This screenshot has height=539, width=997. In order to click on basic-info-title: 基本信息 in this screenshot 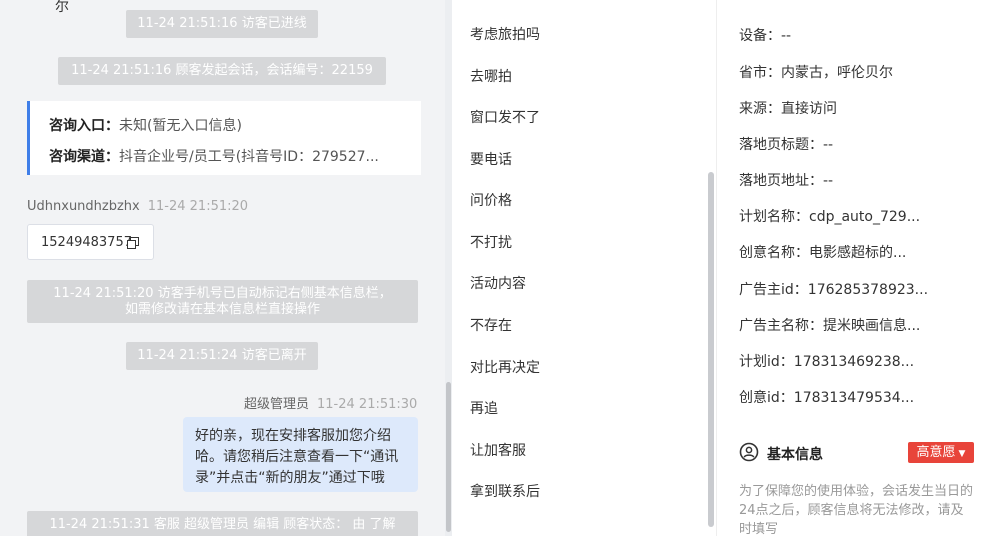, I will do `click(795, 455)`.